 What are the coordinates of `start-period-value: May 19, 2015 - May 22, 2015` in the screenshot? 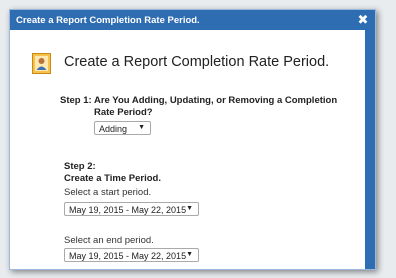 It's located at (128, 210).